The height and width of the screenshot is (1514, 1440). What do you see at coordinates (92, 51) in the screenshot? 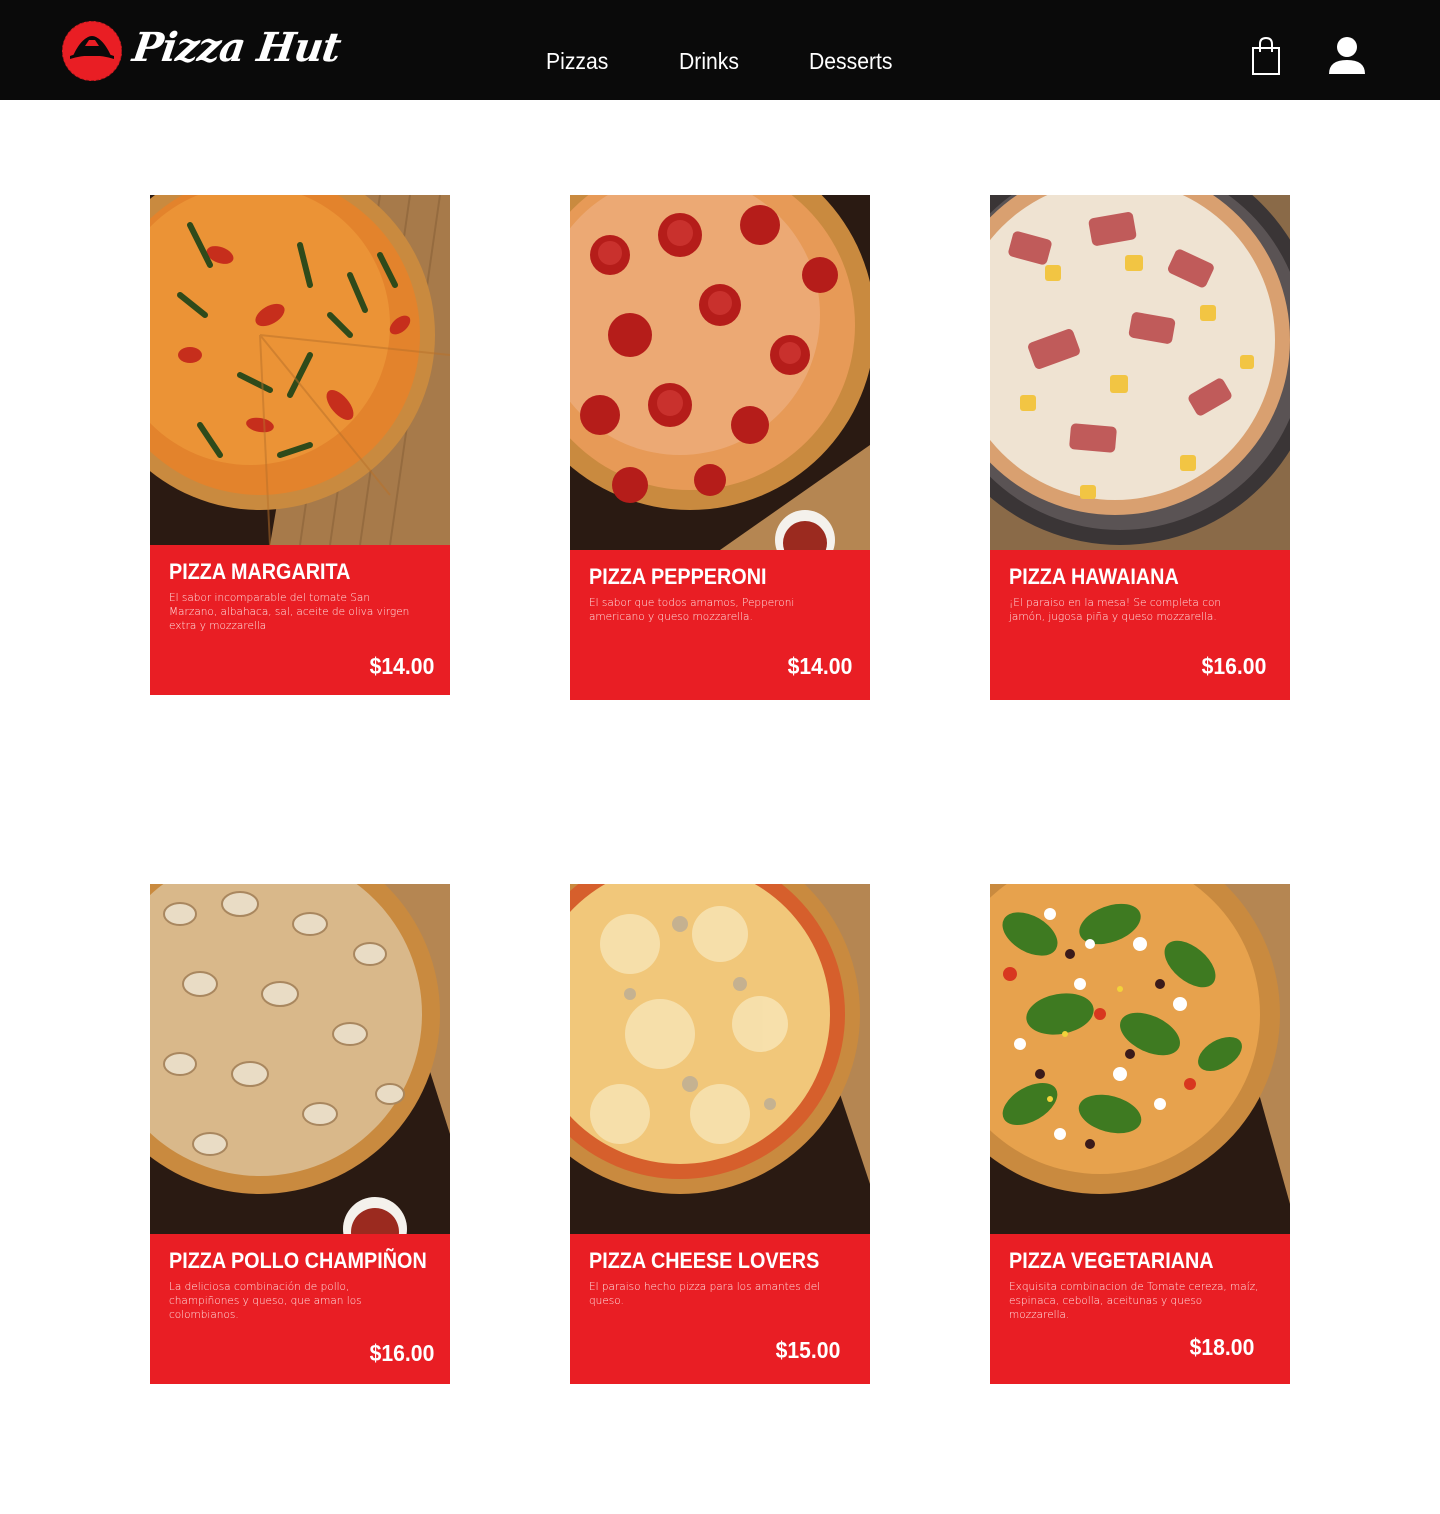
I see `pizza-hut-logo-icon` at bounding box center [92, 51].